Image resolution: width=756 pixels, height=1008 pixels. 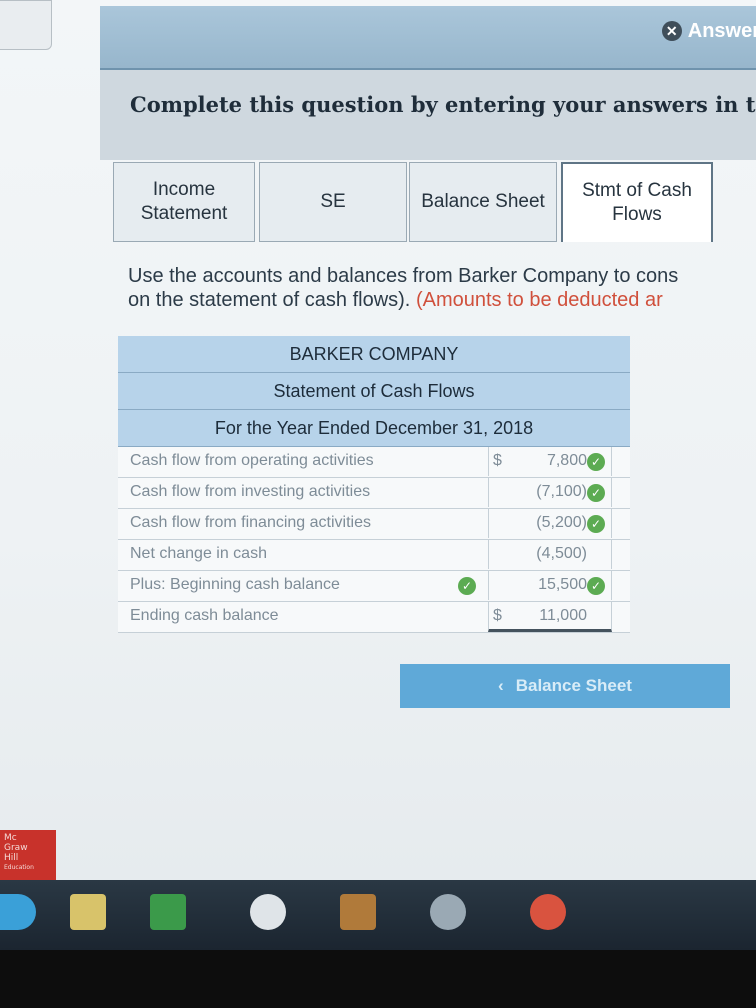 I want to click on logo-text: Hill, so click(x=11, y=858).